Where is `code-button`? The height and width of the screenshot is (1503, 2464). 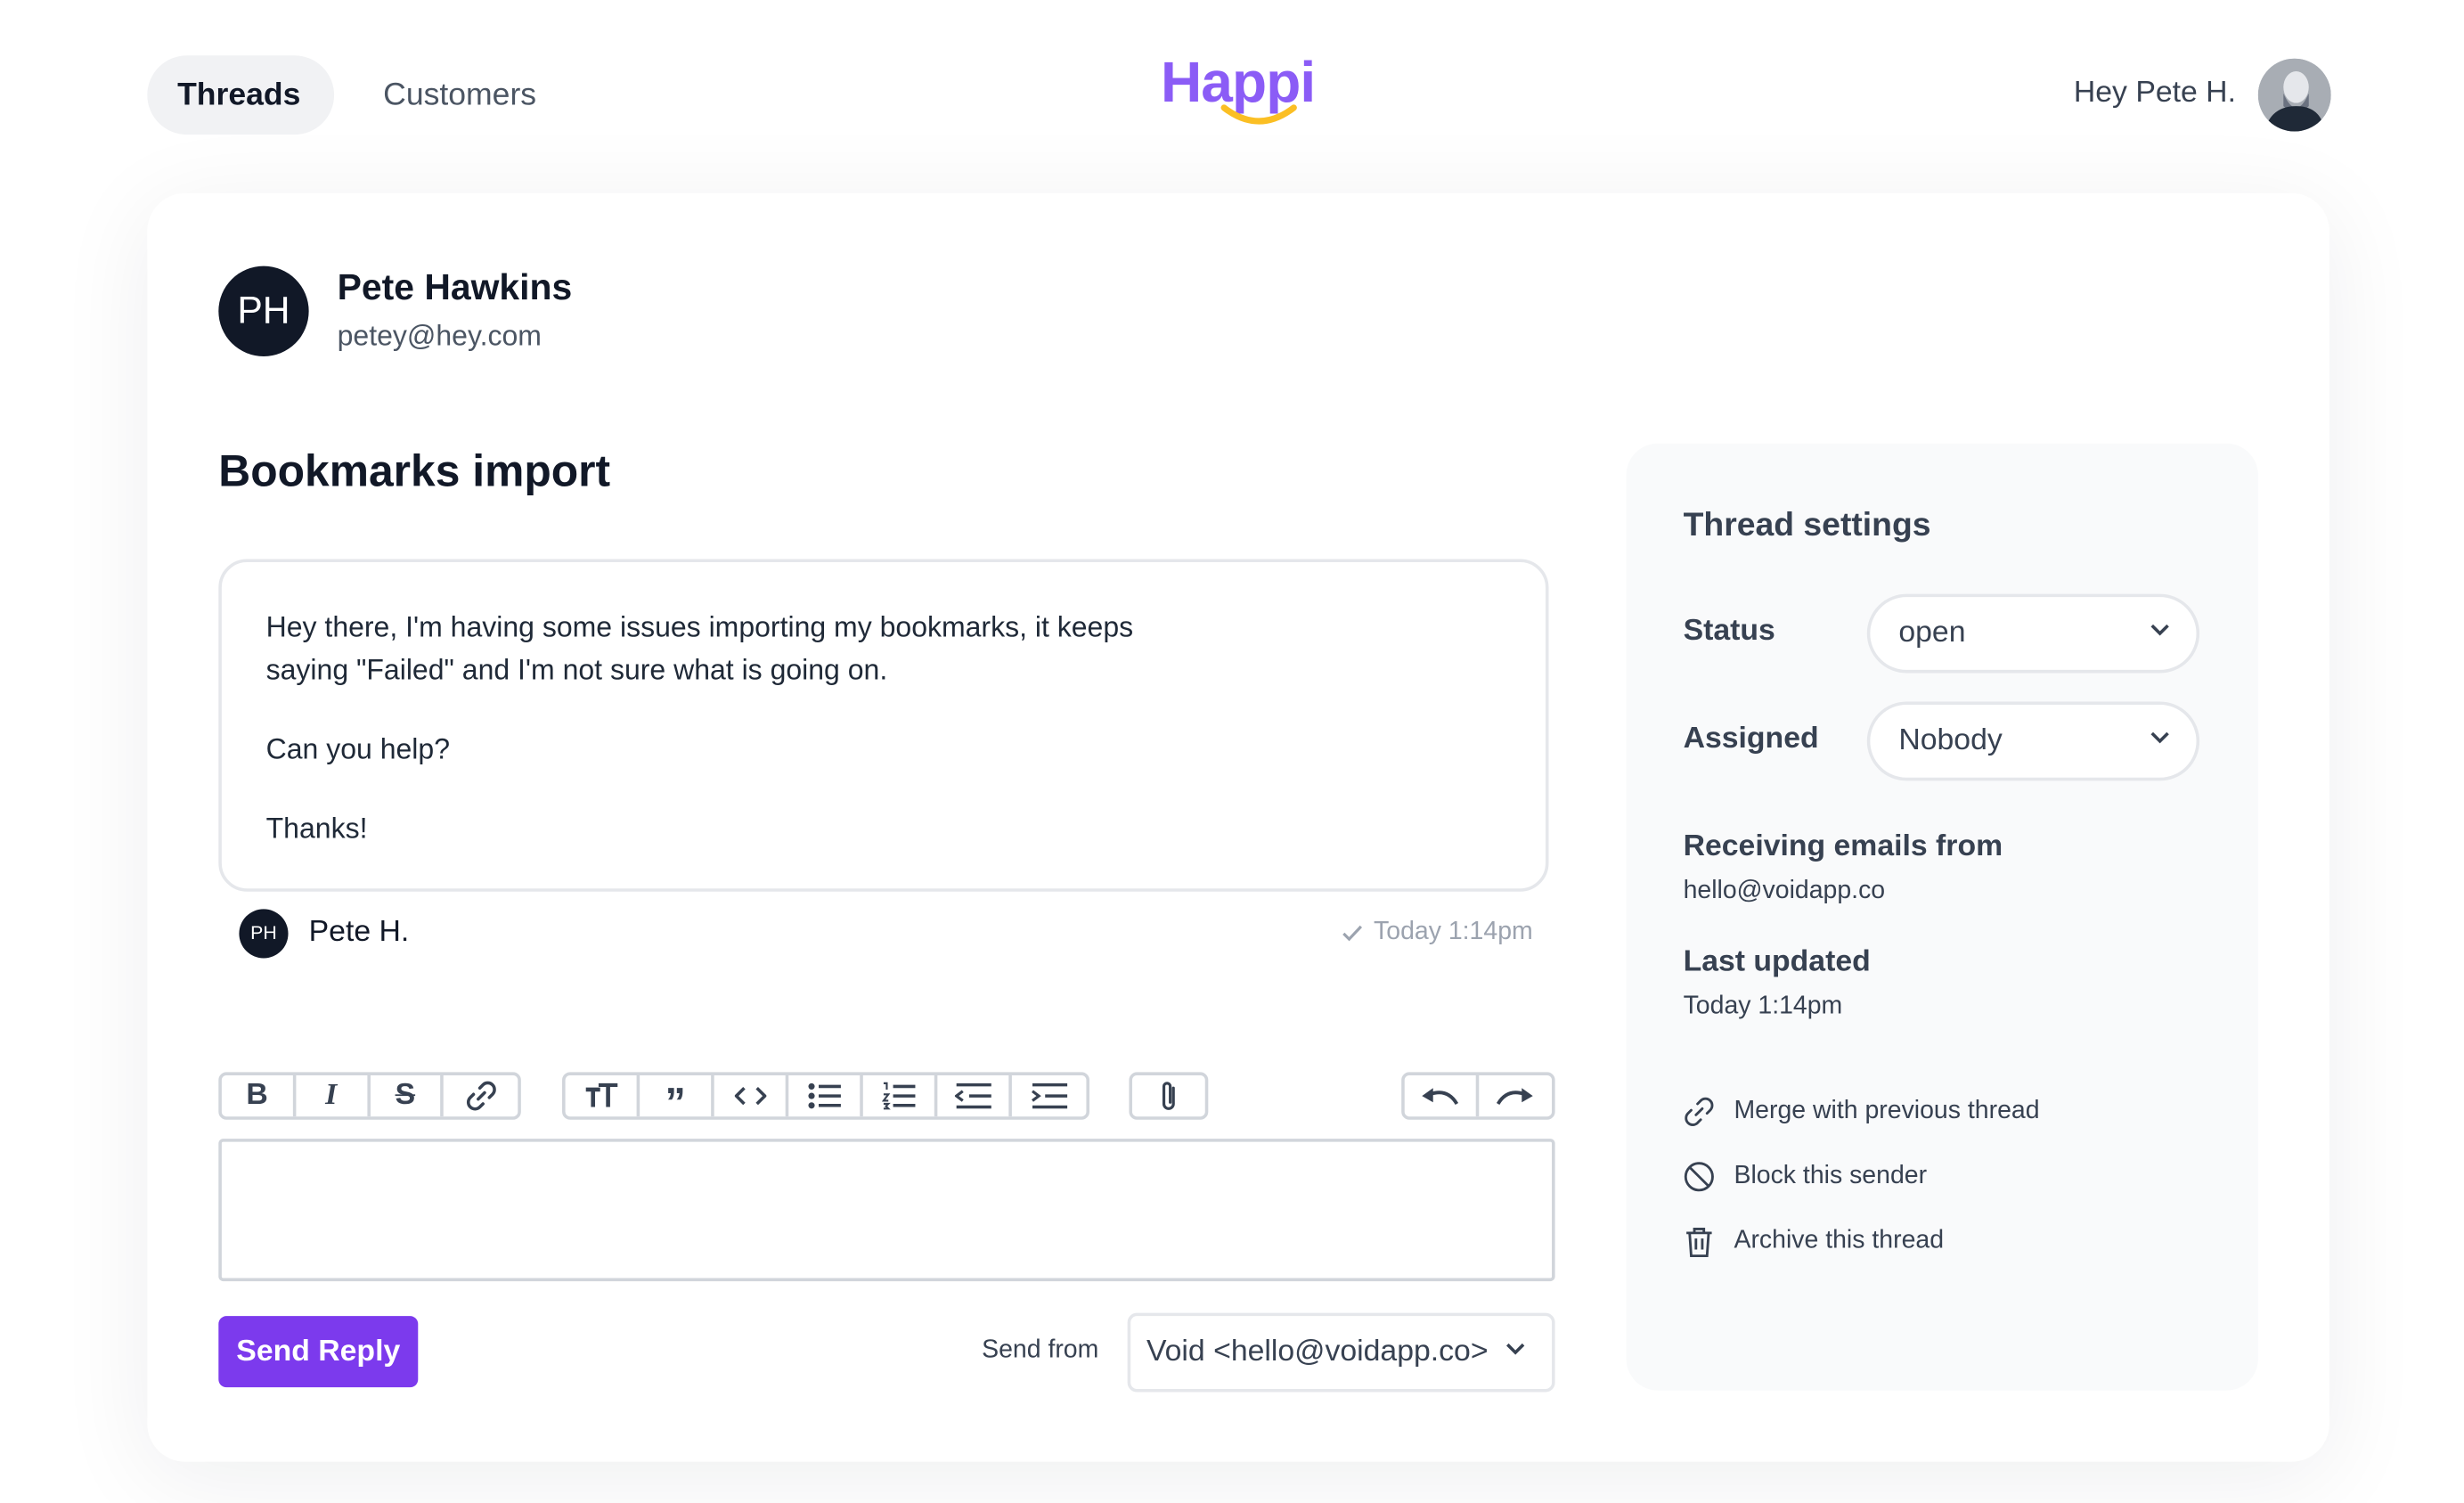 code-button is located at coordinates (752, 1095).